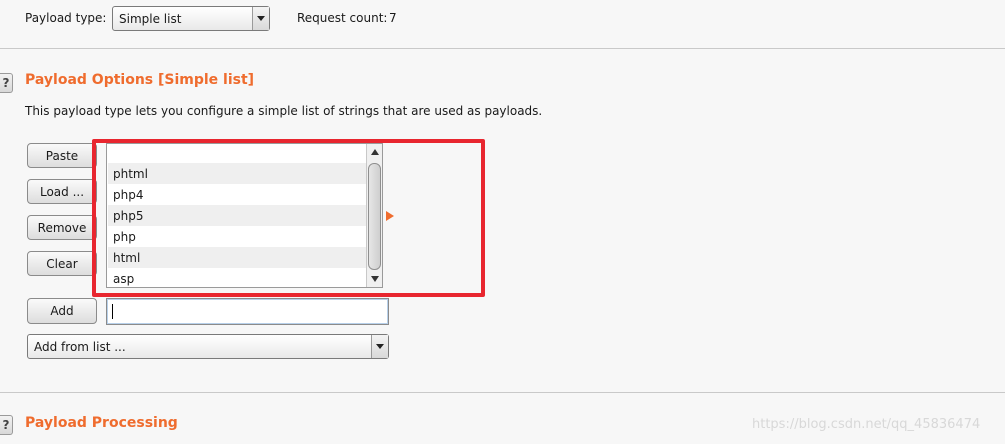  What do you see at coordinates (342, 18) in the screenshot?
I see `request-count-label: Request count:` at bounding box center [342, 18].